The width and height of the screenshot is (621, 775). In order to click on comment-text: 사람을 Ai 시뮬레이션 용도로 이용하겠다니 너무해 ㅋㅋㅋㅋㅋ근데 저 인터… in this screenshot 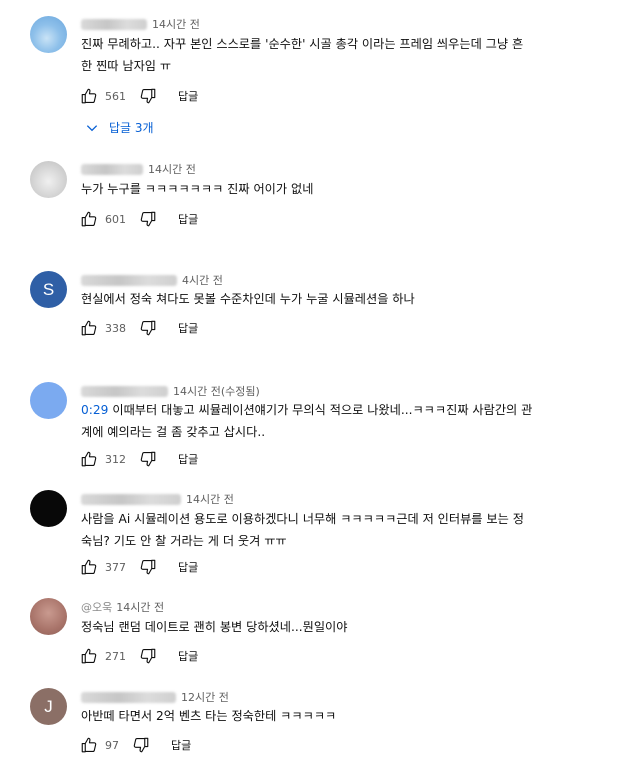, I will do `click(302, 530)`.